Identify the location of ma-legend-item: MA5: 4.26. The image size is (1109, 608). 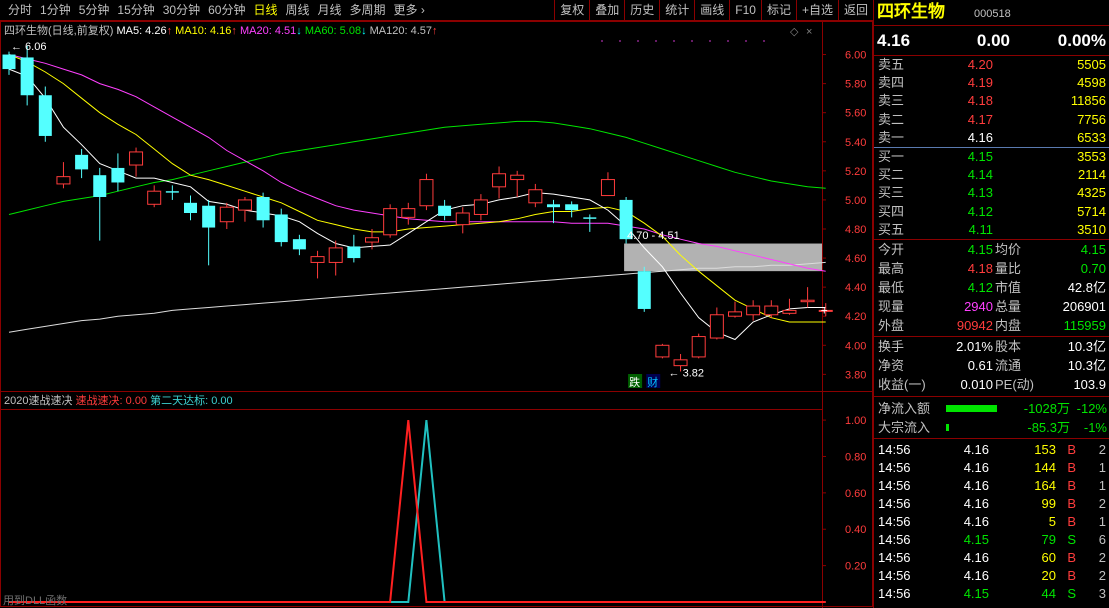
(141, 31).